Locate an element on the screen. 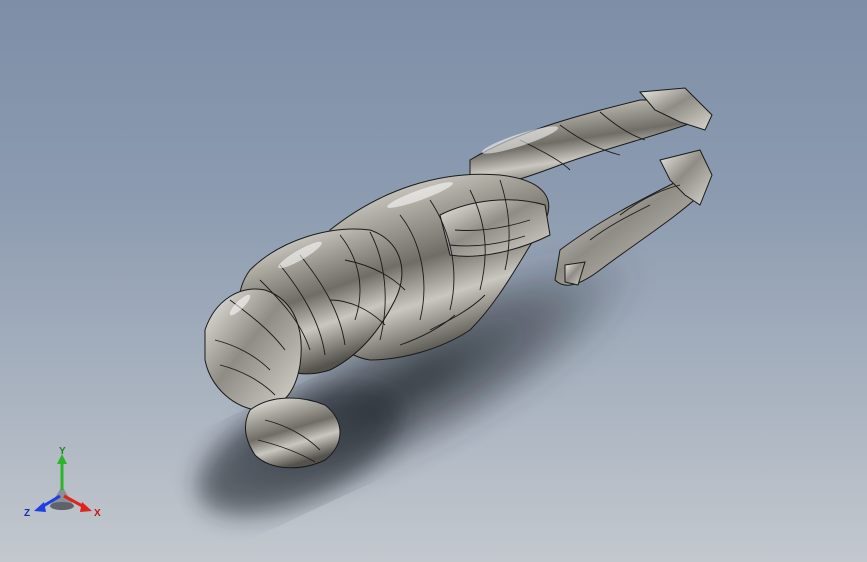 The height and width of the screenshot is (562, 867). coordinate-triad: Y X Z is located at coordinates (62, 482).